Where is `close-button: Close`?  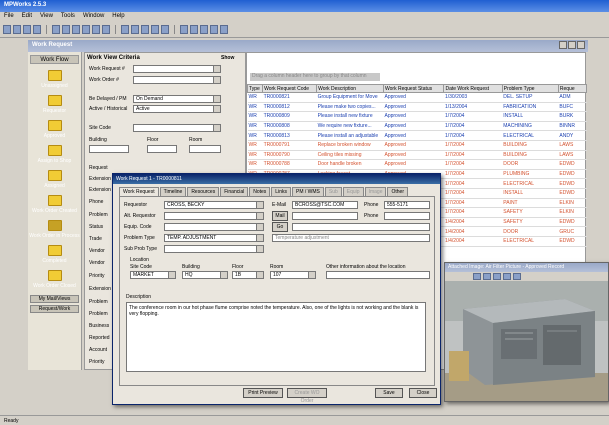
close-button: Close is located at coordinates (423, 393).